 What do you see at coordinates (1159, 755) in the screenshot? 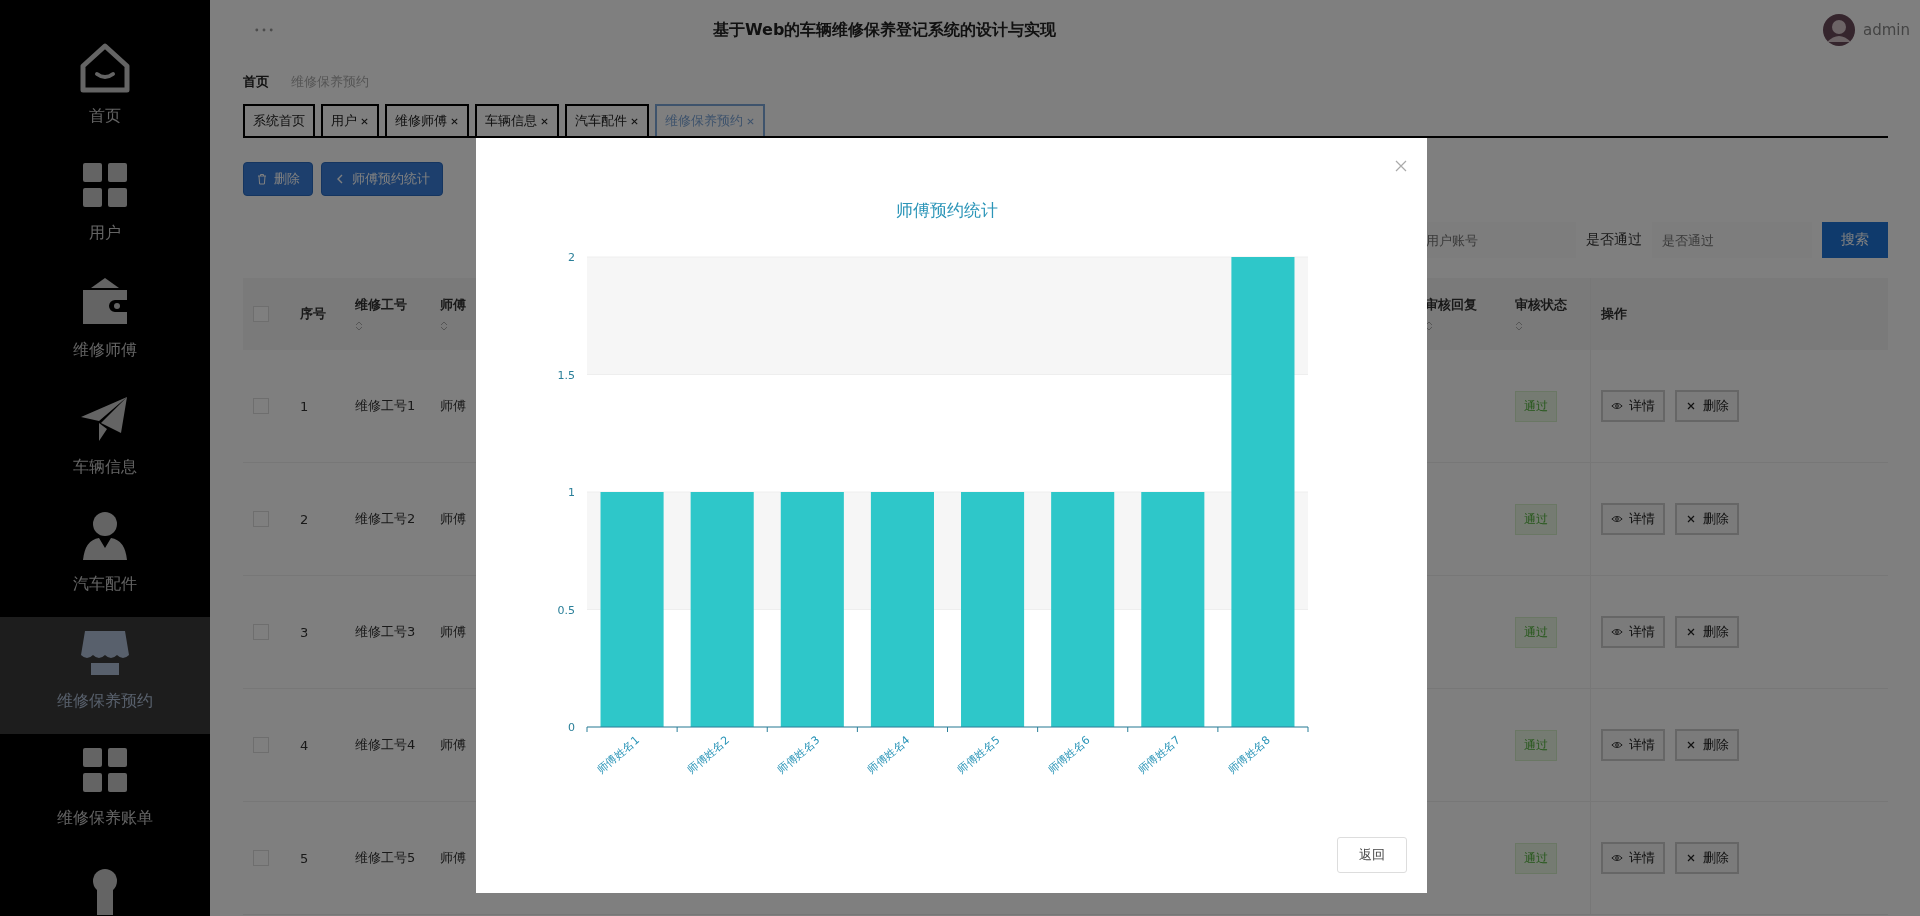
I see `x-tick-label: 师傅姓名7` at bounding box center [1159, 755].